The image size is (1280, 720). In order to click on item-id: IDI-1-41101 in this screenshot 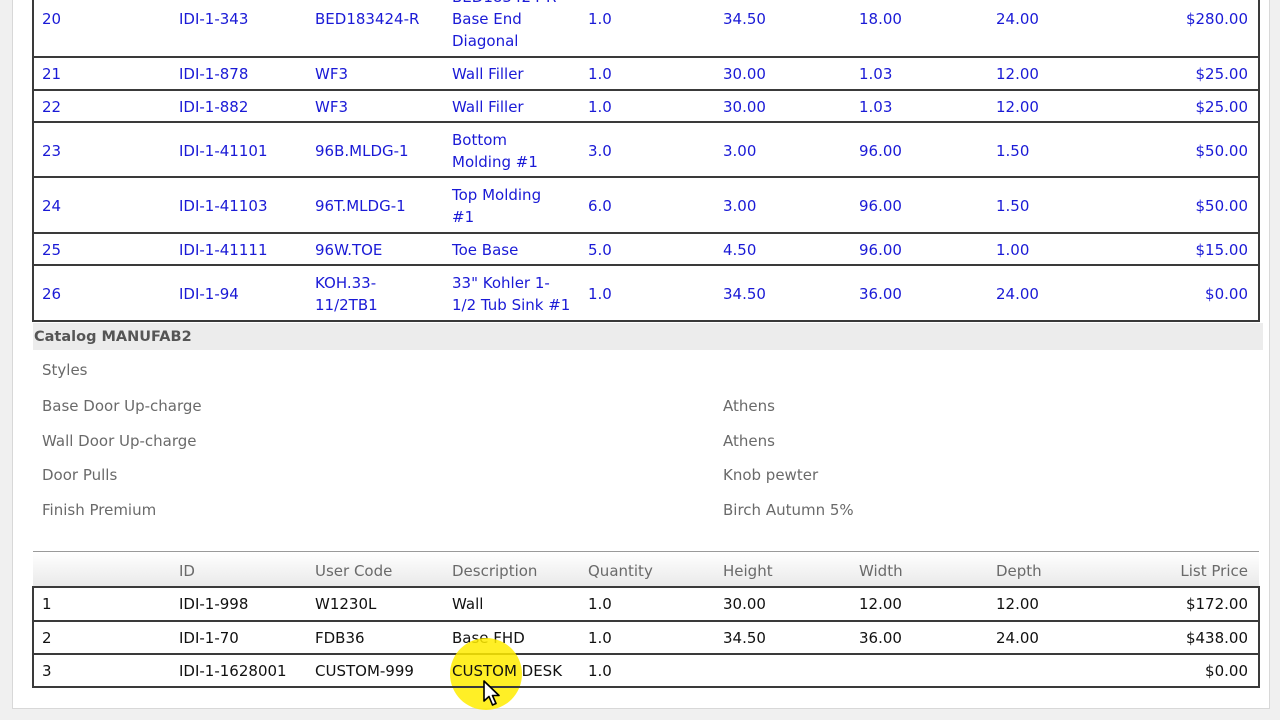, I will do `click(223, 151)`.